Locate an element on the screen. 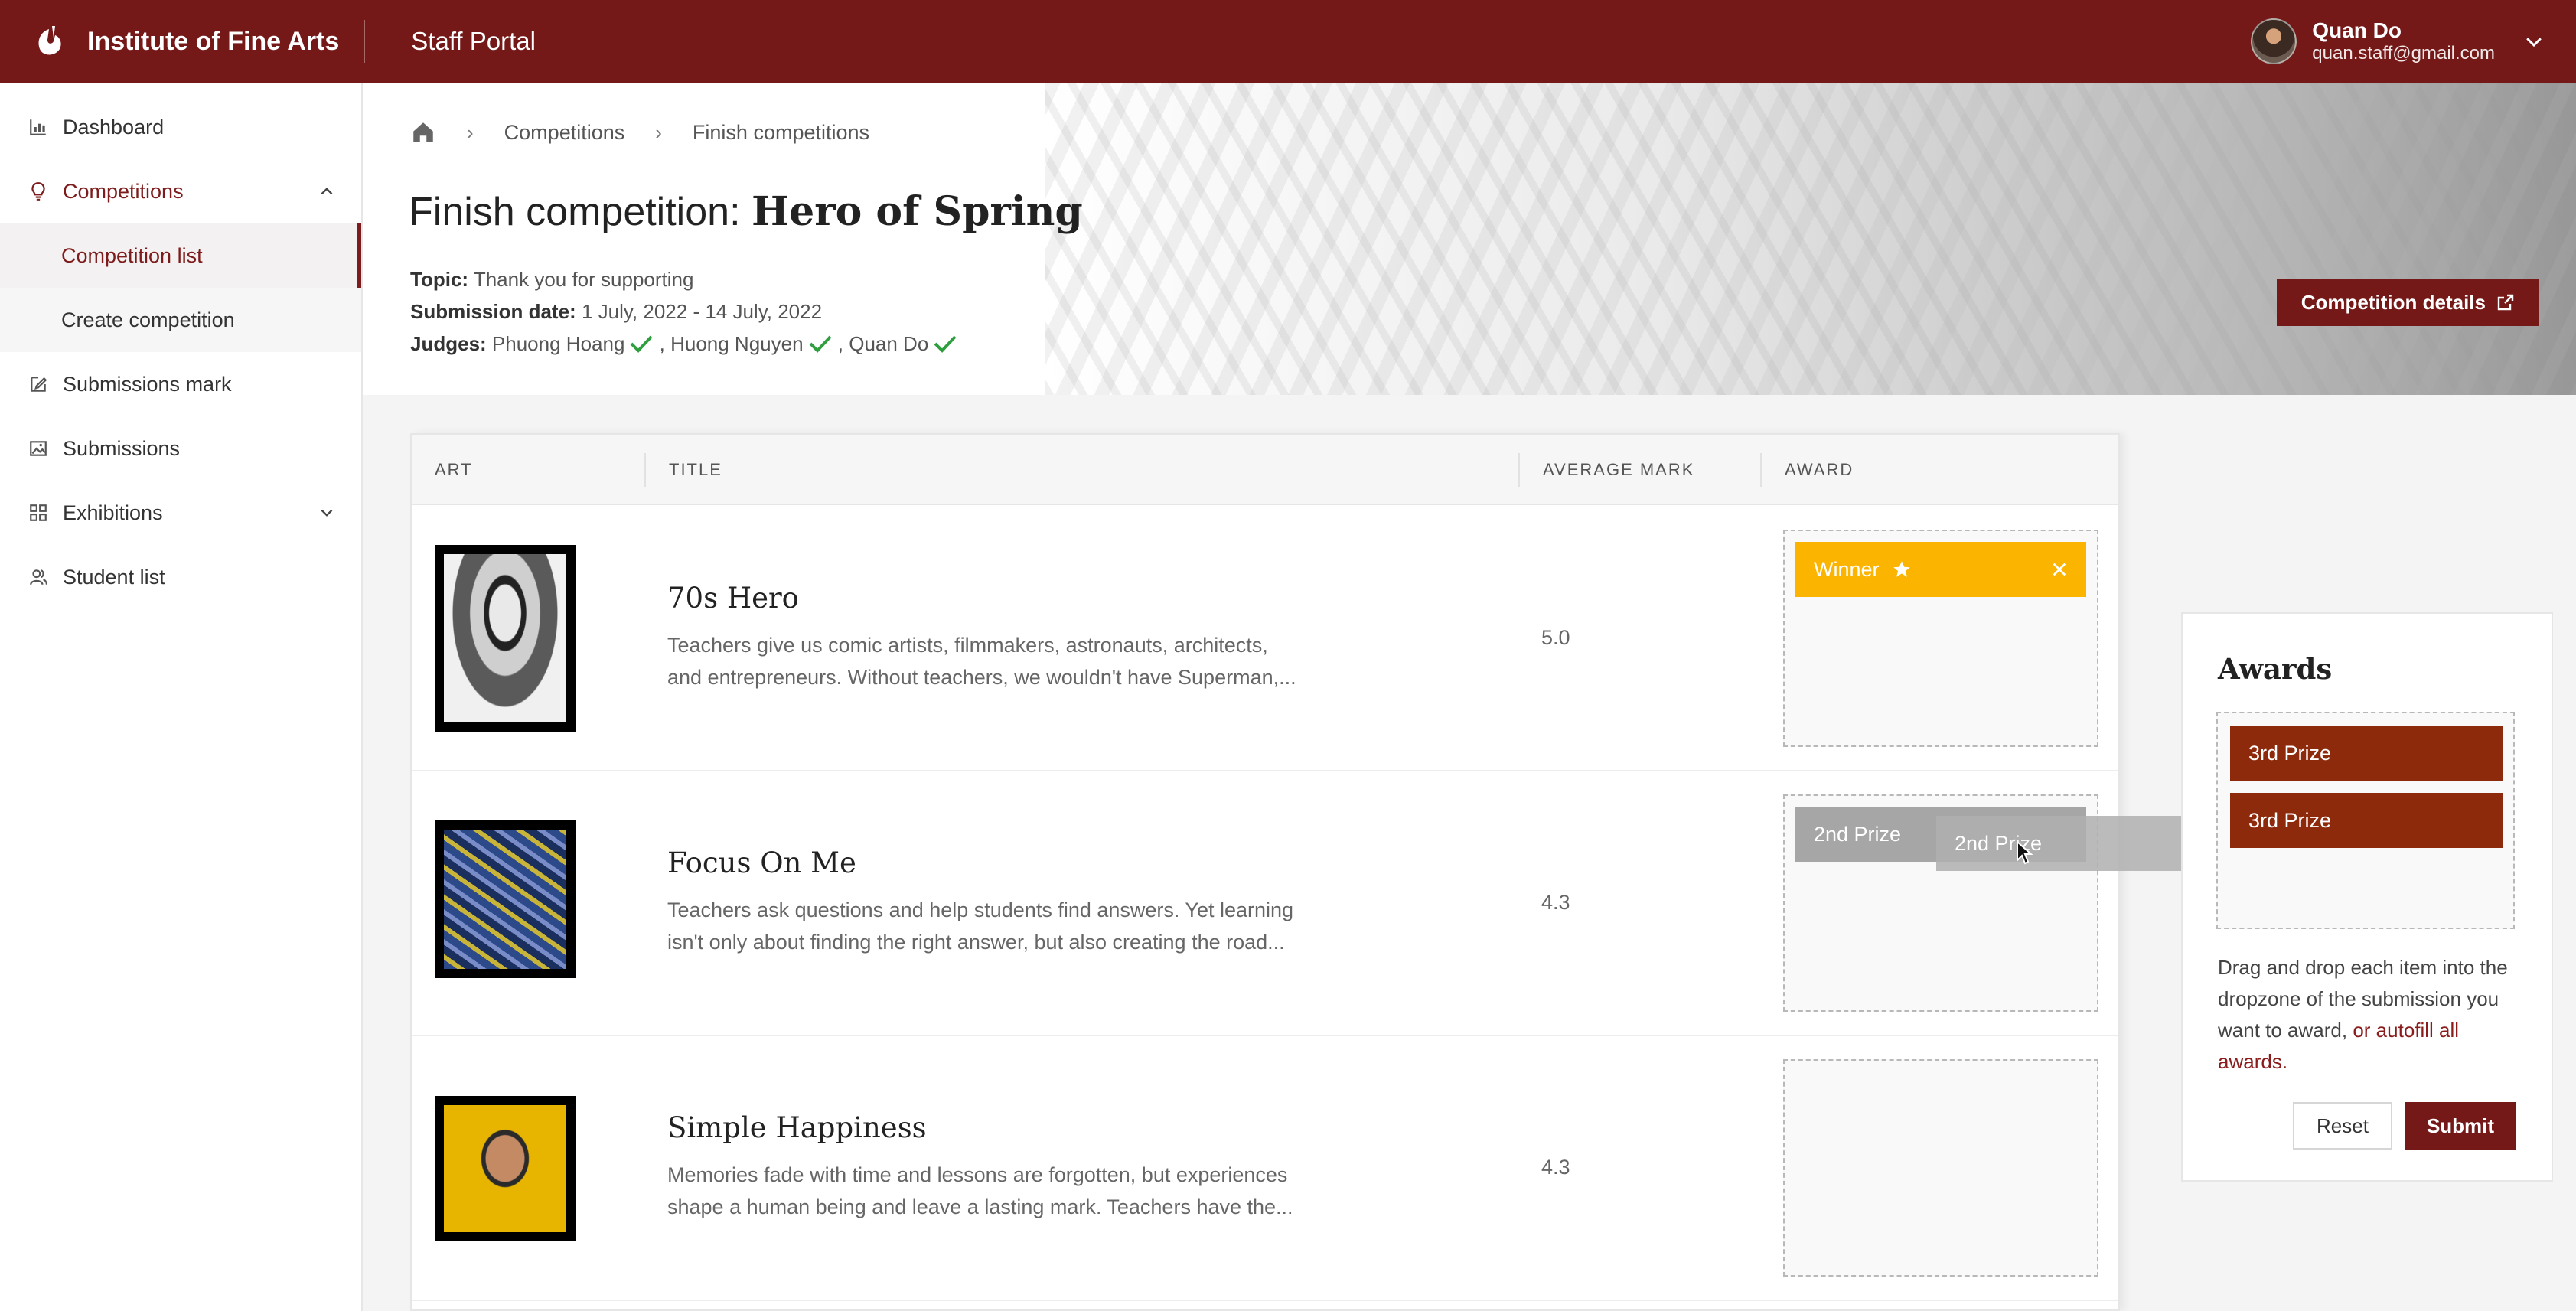  sidebar-item-create-competition: Create competition is located at coordinates (180, 320).